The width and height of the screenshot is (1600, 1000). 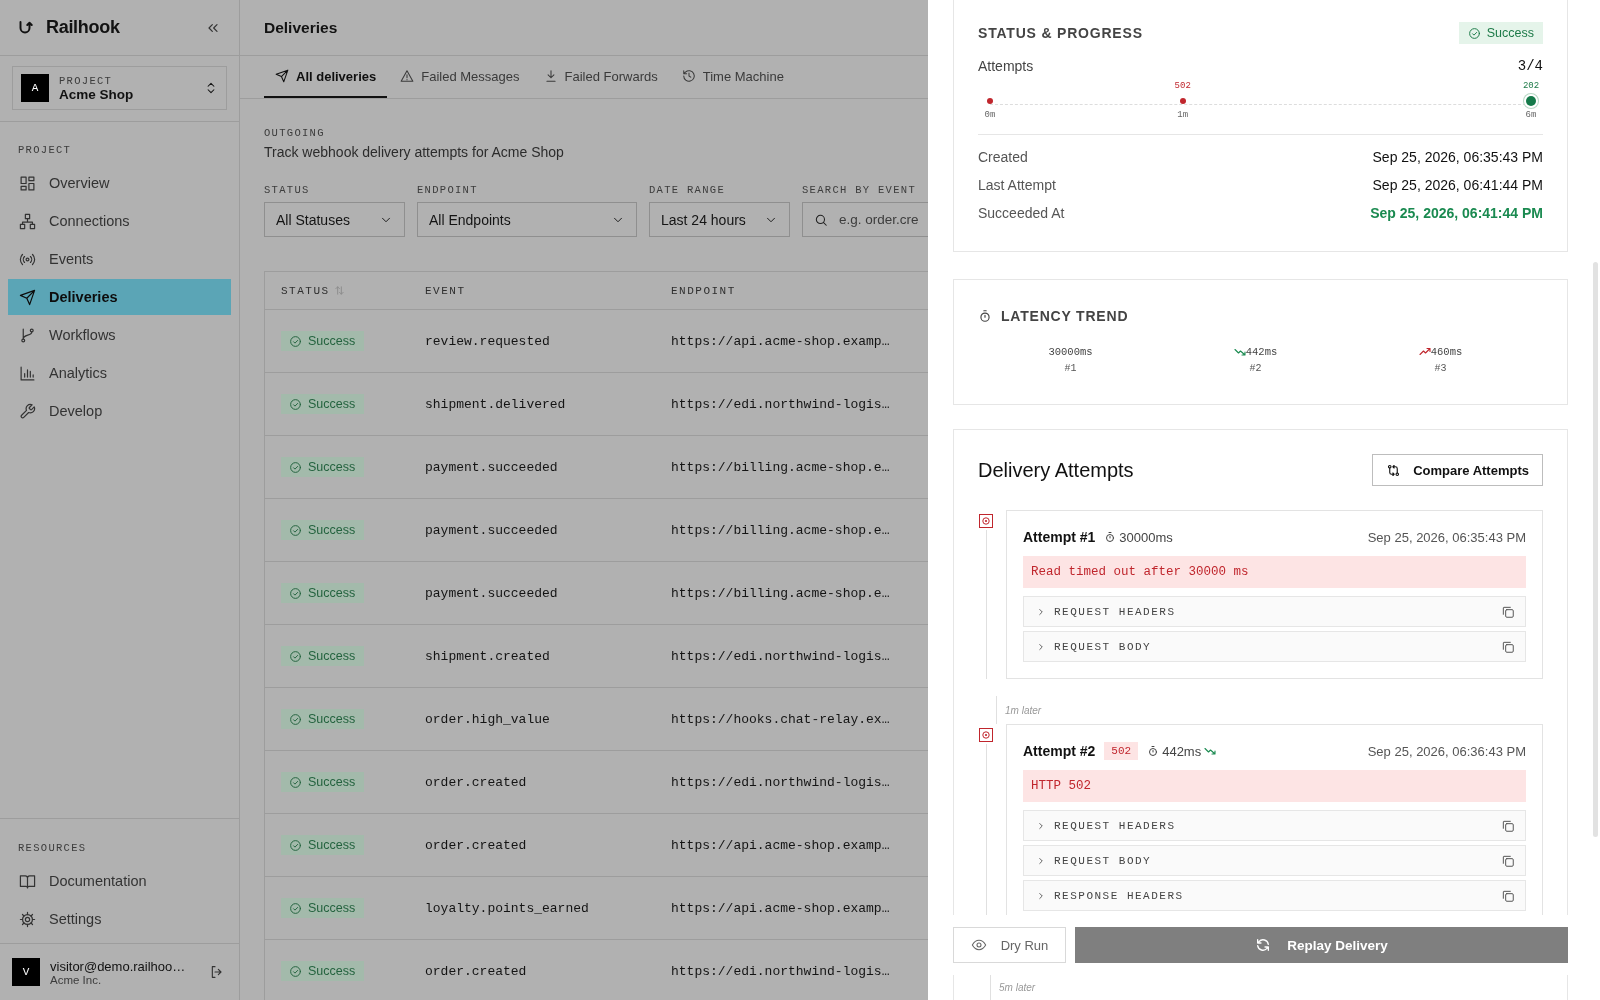 I want to click on attempt-title: Attempt #1, so click(x=1059, y=537).